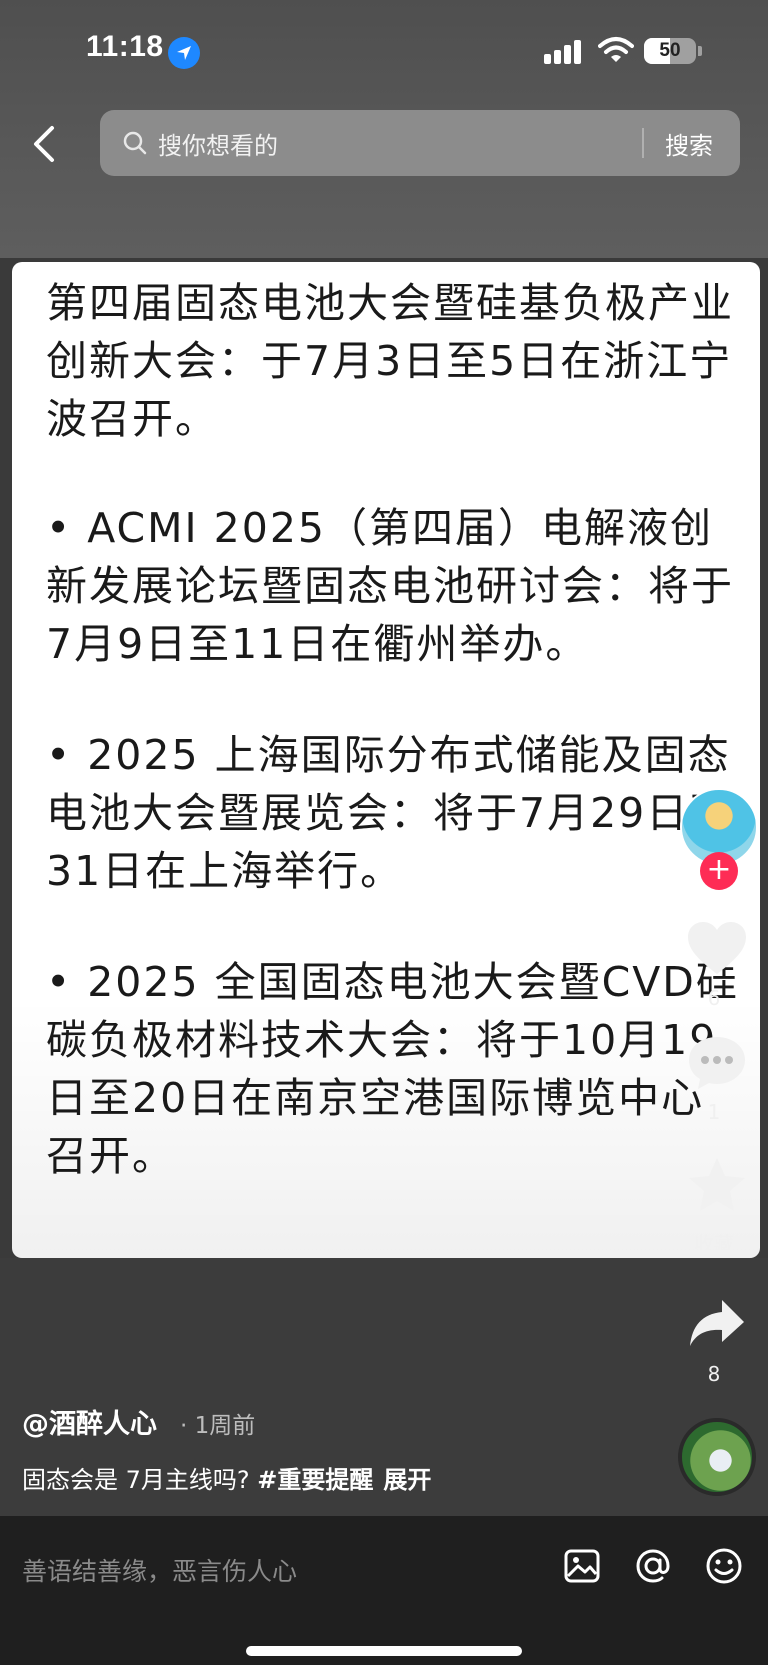  What do you see at coordinates (724, 1566) in the screenshot?
I see `emoji-icon` at bounding box center [724, 1566].